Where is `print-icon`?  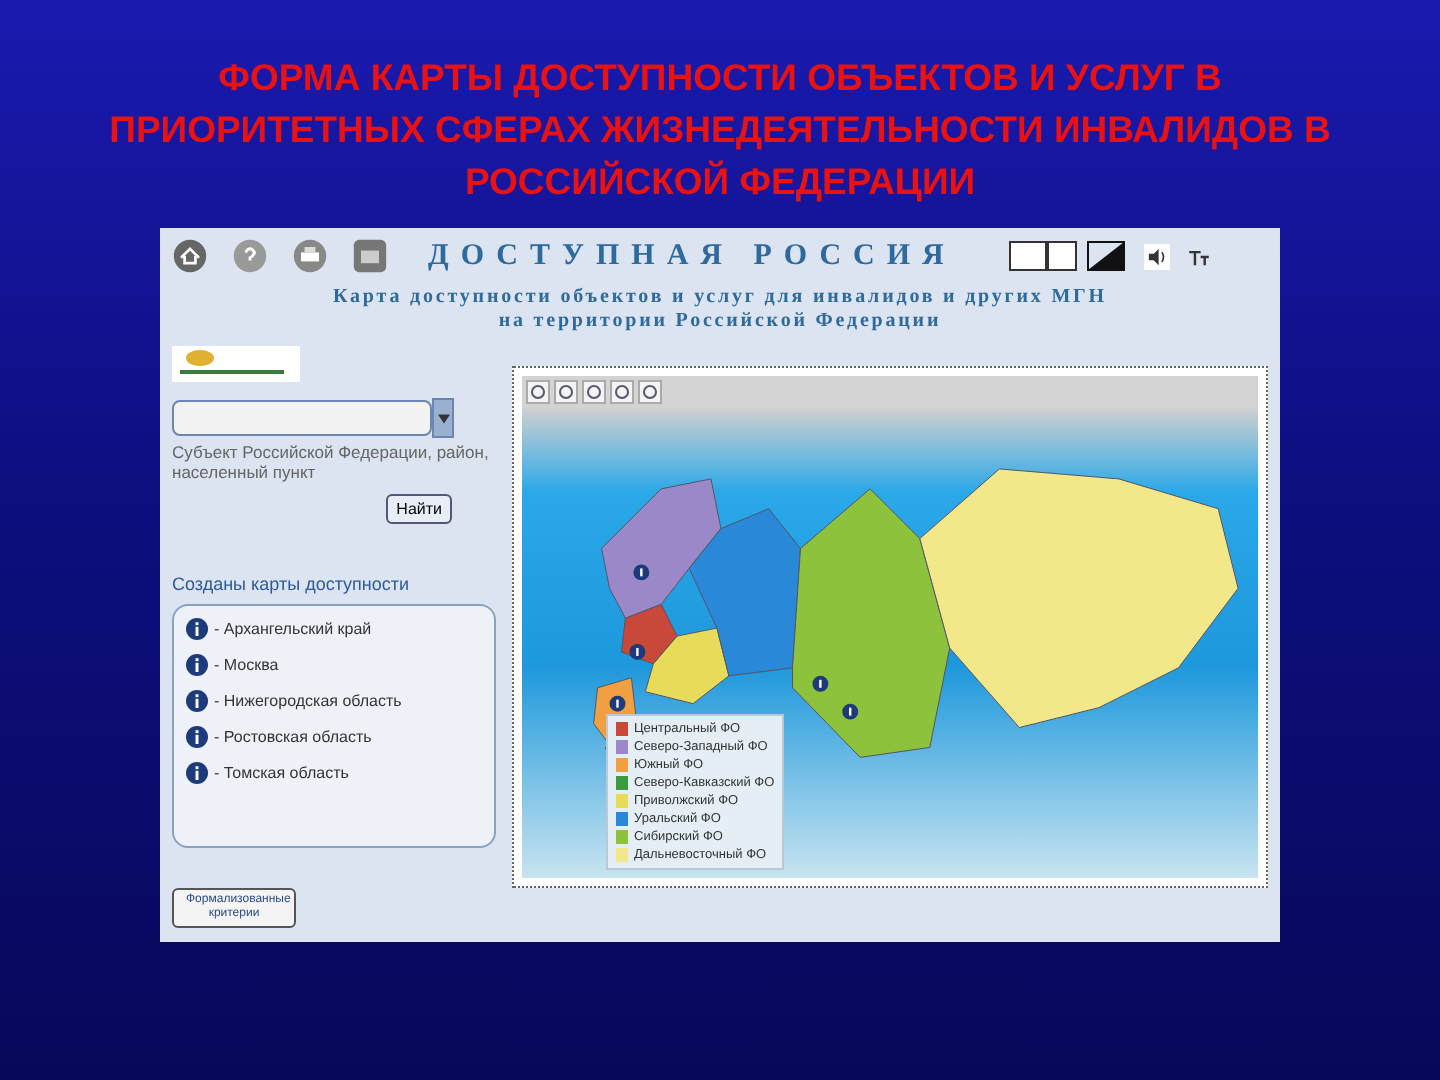 print-icon is located at coordinates (310, 256).